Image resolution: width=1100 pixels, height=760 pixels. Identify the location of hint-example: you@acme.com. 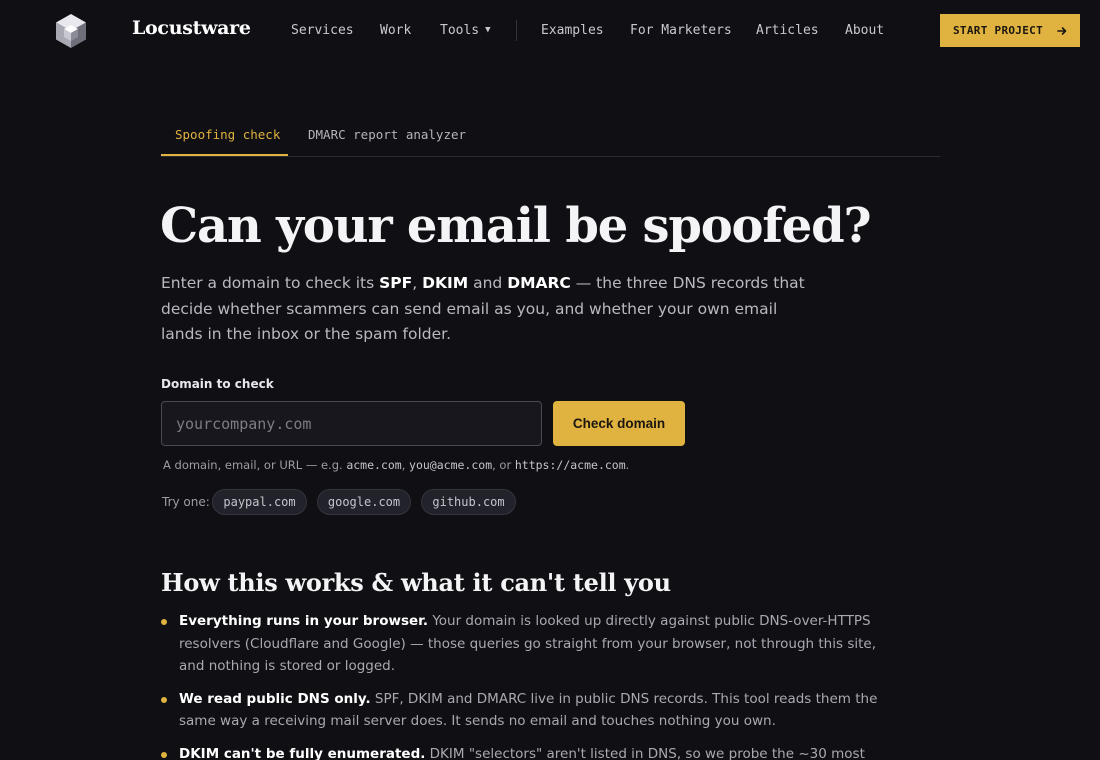
(451, 465).